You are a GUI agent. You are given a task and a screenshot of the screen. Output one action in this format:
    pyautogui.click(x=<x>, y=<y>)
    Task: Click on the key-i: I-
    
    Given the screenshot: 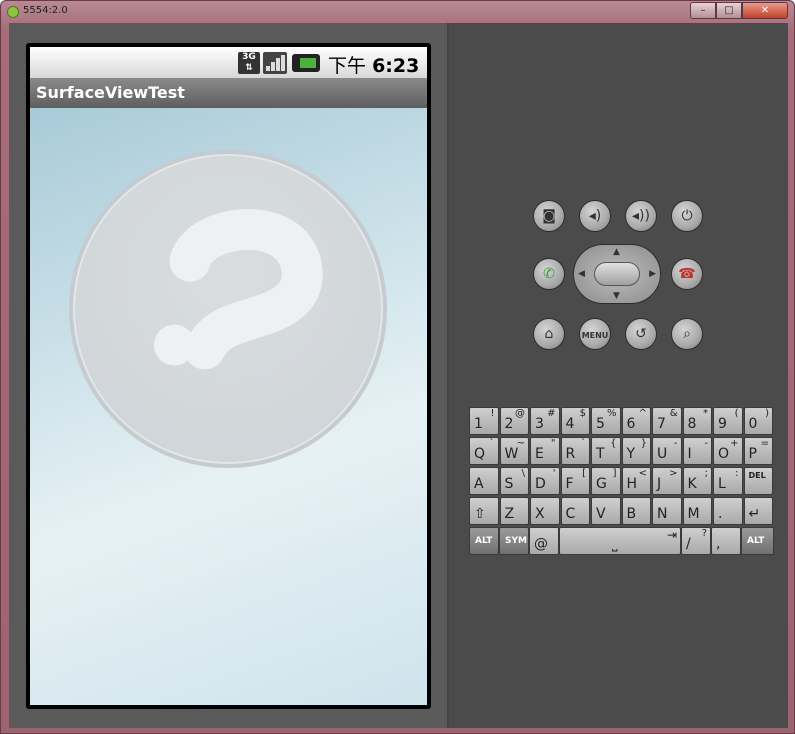 What is the action you would take?
    pyautogui.click(x=697, y=451)
    